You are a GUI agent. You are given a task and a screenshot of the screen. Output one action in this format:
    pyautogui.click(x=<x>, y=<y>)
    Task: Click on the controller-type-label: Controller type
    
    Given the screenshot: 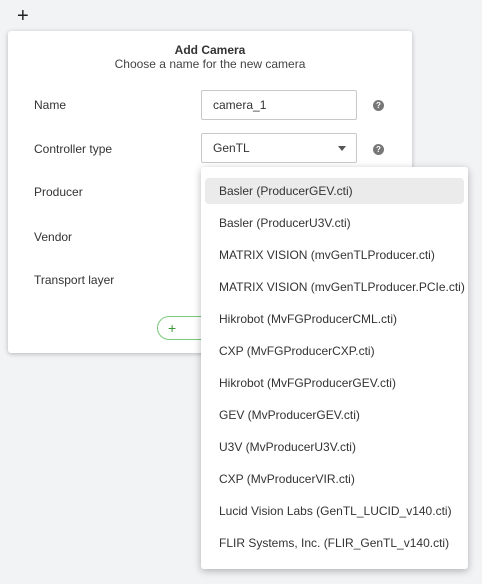 What is the action you would take?
    pyautogui.click(x=73, y=149)
    